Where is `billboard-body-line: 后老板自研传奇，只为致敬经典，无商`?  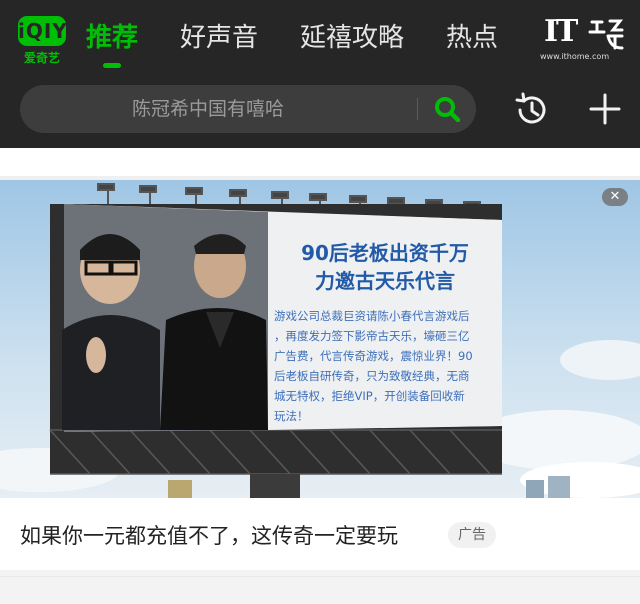 billboard-body-line: 后老板自研传奇，只为致敬经典，无商 is located at coordinates (372, 376).